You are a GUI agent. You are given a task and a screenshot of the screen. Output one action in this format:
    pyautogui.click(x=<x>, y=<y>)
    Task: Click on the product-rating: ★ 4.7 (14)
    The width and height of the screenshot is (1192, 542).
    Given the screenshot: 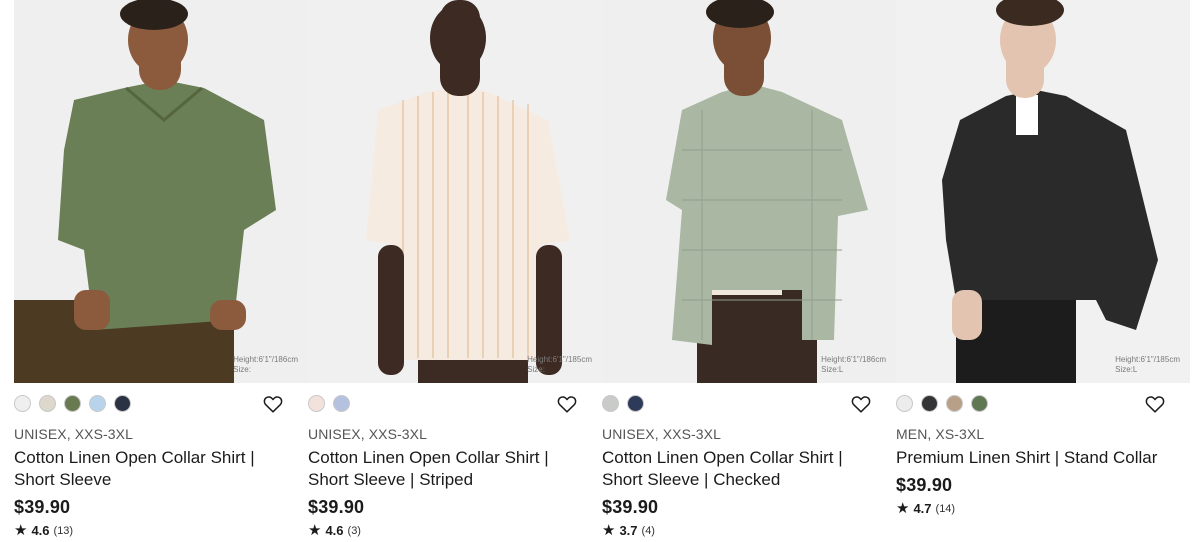 What is the action you would take?
    pyautogui.click(x=925, y=508)
    